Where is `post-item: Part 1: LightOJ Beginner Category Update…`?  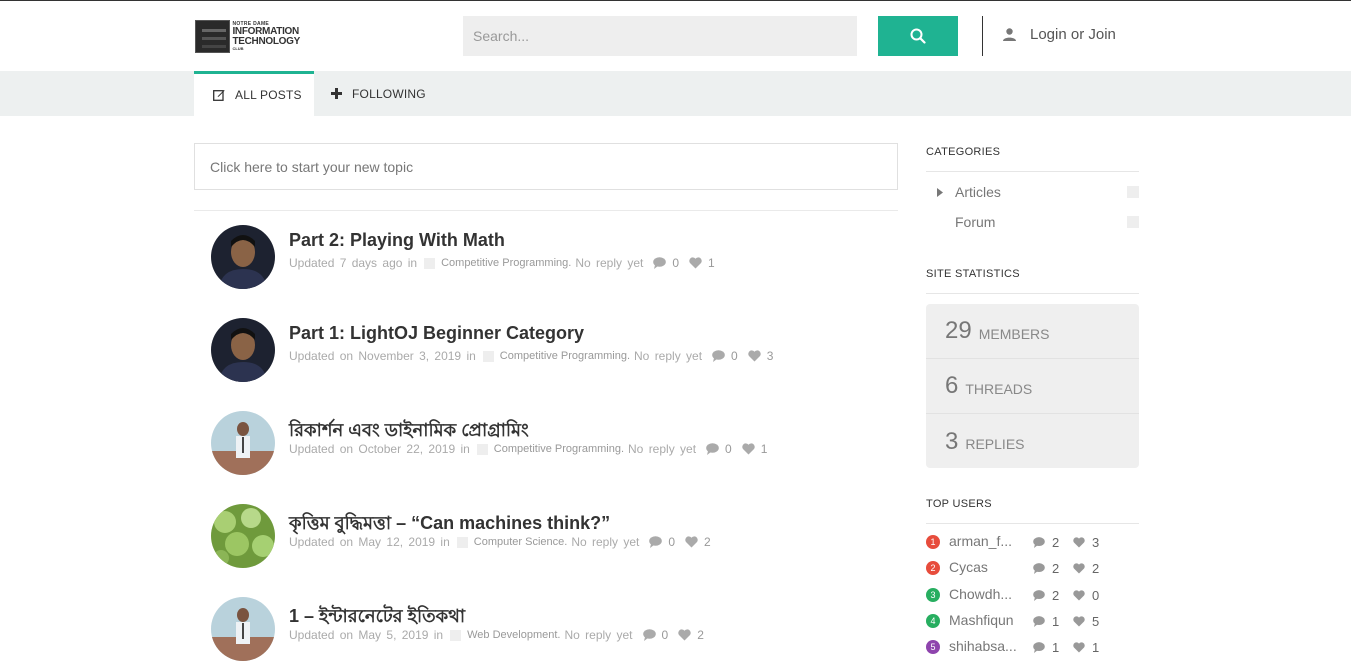 post-item: Part 1: LightOJ Beginner Category Update… is located at coordinates (551, 351).